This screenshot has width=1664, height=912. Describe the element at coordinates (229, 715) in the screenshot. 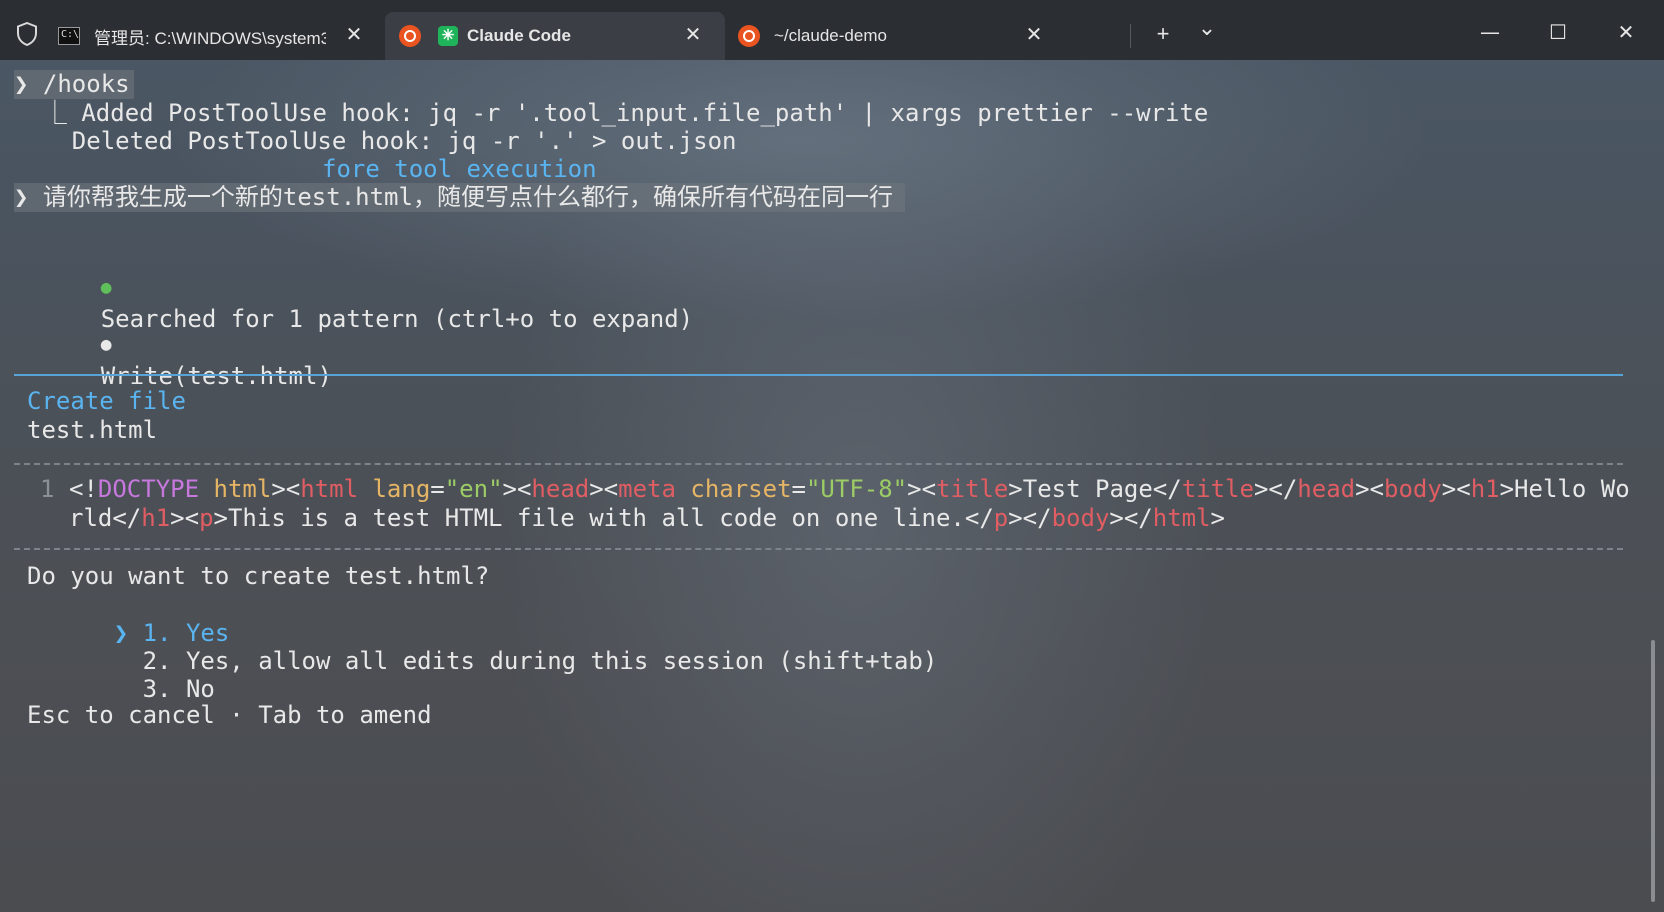

I see `dialog-footer-hint: Esc to cancel · Tab to amend` at that location.